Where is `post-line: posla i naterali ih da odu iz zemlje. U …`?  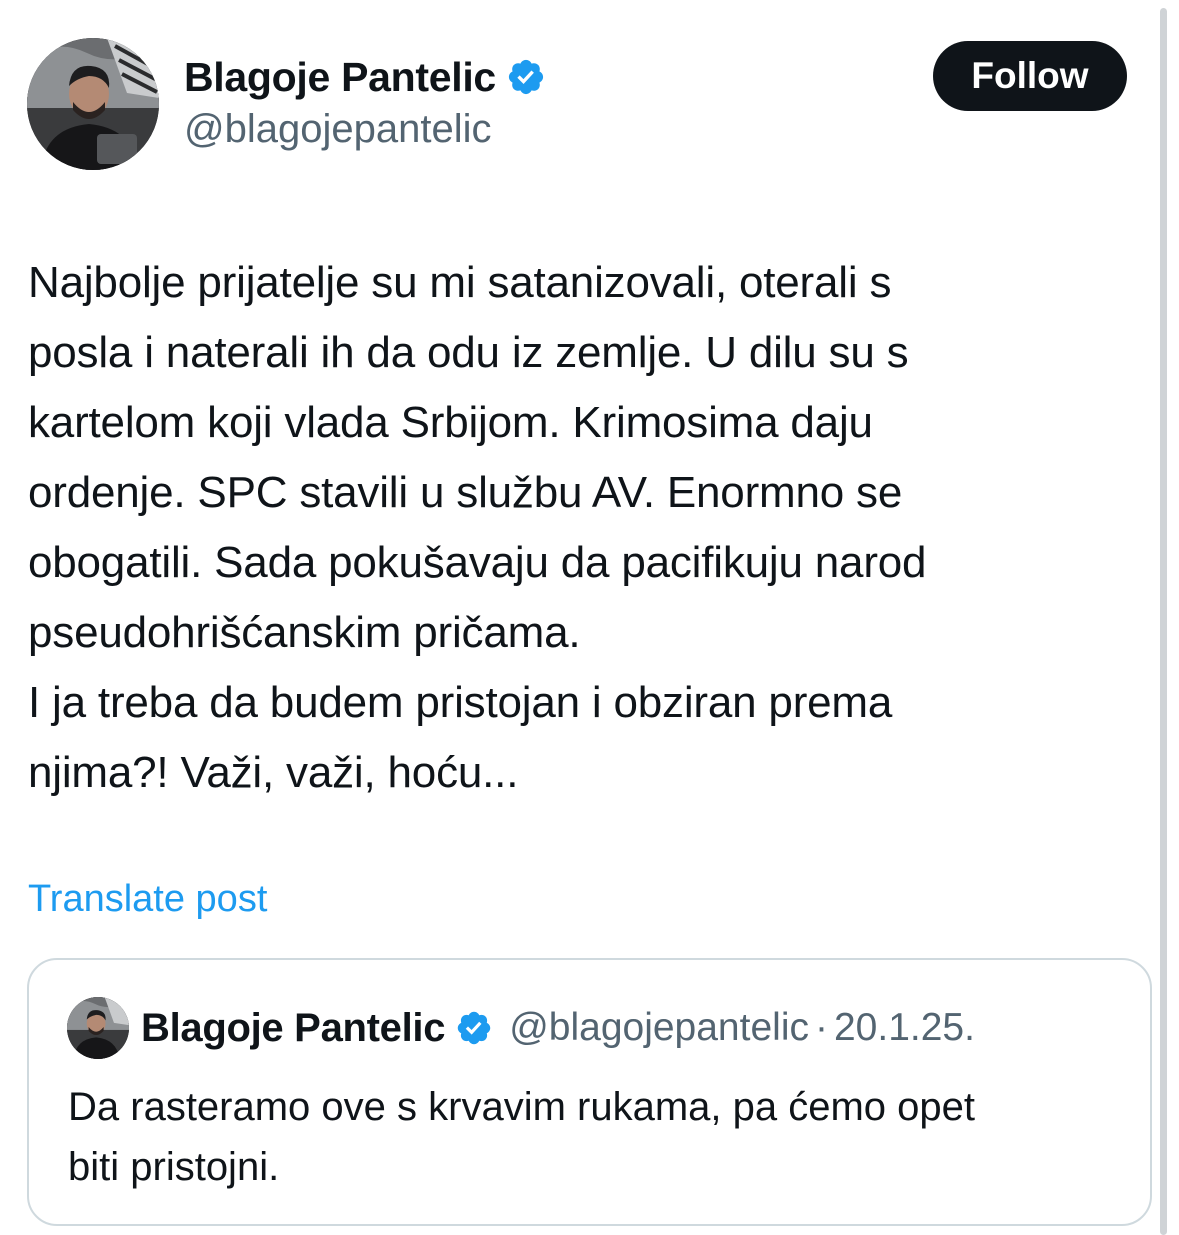 post-line: posla i naterali ih da odu iz zemlje. U … is located at coordinates (468, 352).